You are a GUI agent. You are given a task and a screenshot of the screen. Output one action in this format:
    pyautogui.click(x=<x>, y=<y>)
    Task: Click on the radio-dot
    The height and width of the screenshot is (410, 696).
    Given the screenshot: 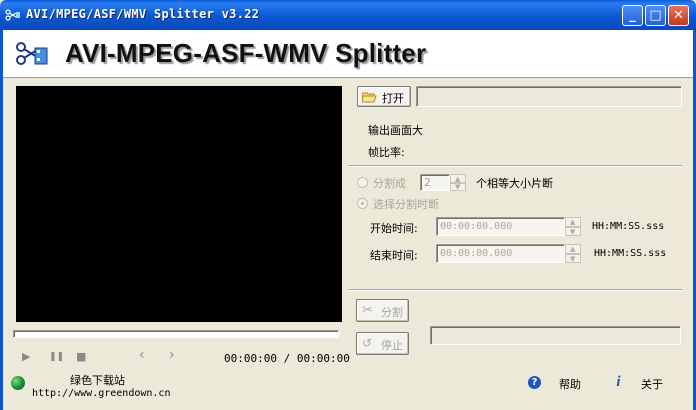 What is the action you would take?
    pyautogui.click(x=362, y=203)
    